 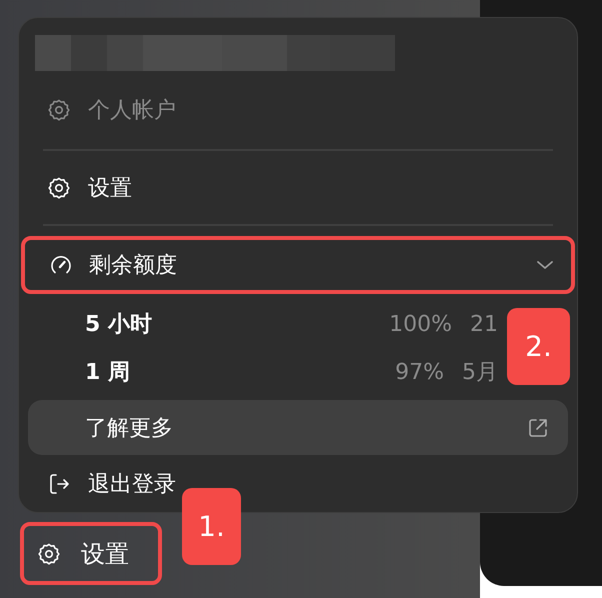 I want to click on learn-more-item: 了解更多, so click(x=298, y=427).